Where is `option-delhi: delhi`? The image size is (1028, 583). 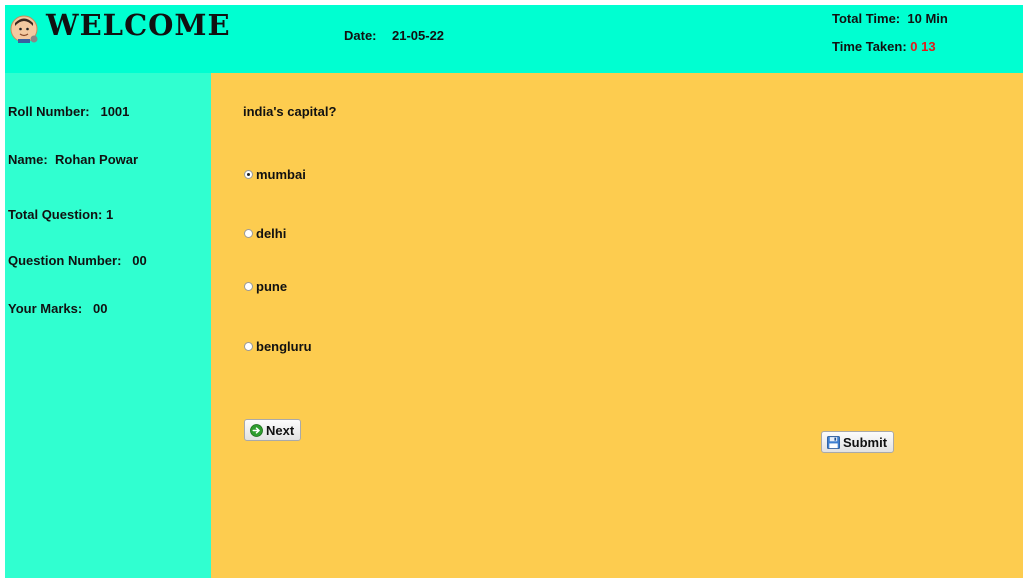 option-delhi: delhi is located at coordinates (265, 233).